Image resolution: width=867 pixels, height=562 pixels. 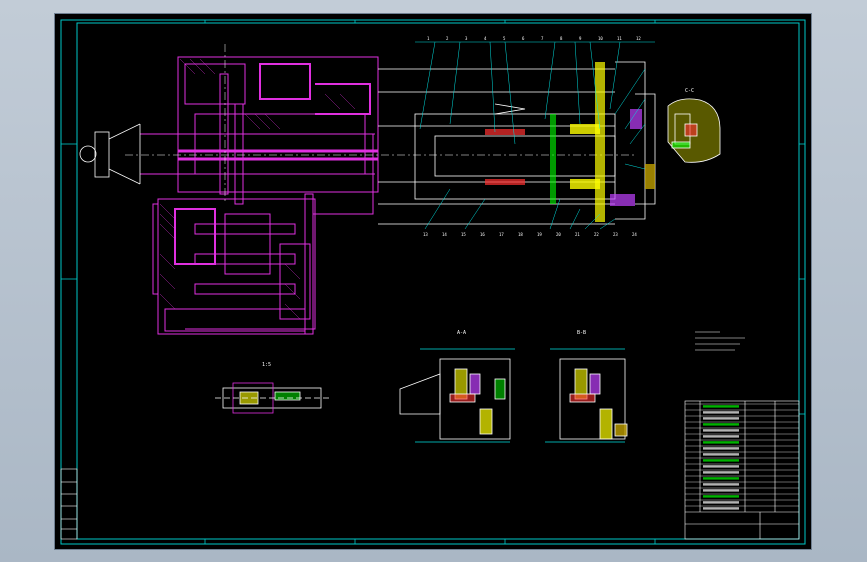 I want to click on left-stamp-table, so click(x=69, y=504).